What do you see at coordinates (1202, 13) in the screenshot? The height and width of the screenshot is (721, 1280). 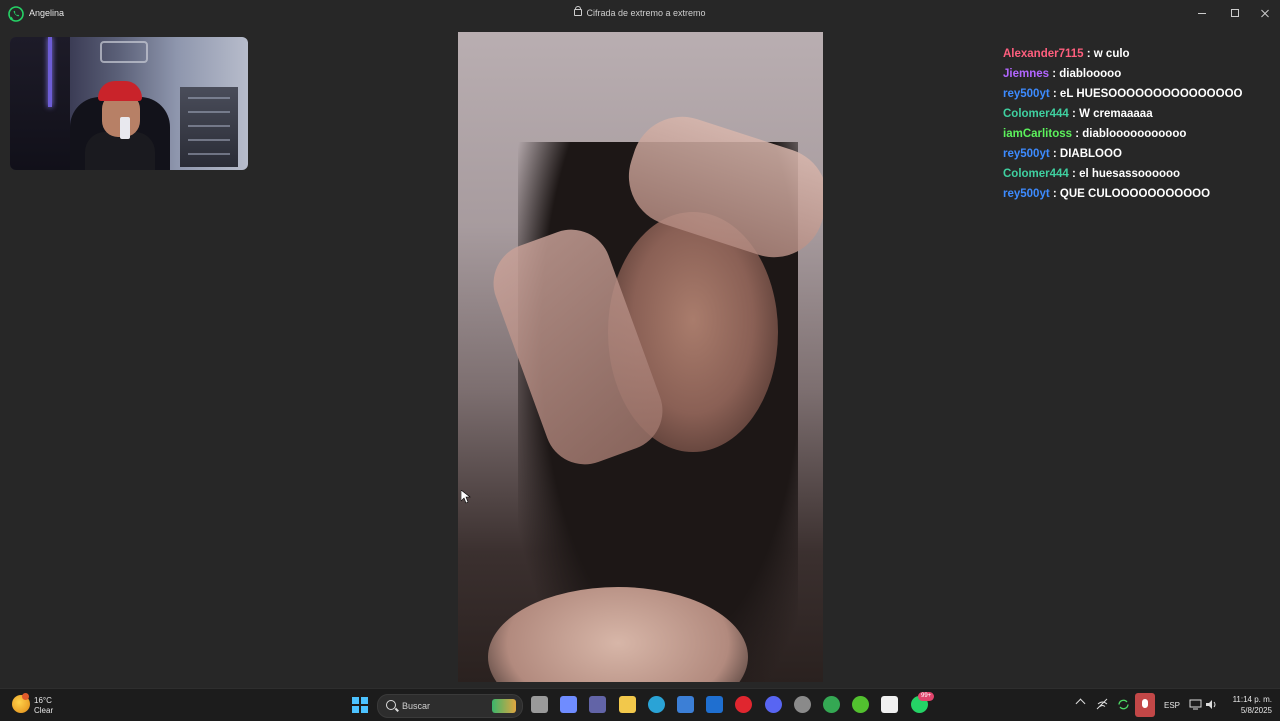 I see `minimize-button` at bounding box center [1202, 13].